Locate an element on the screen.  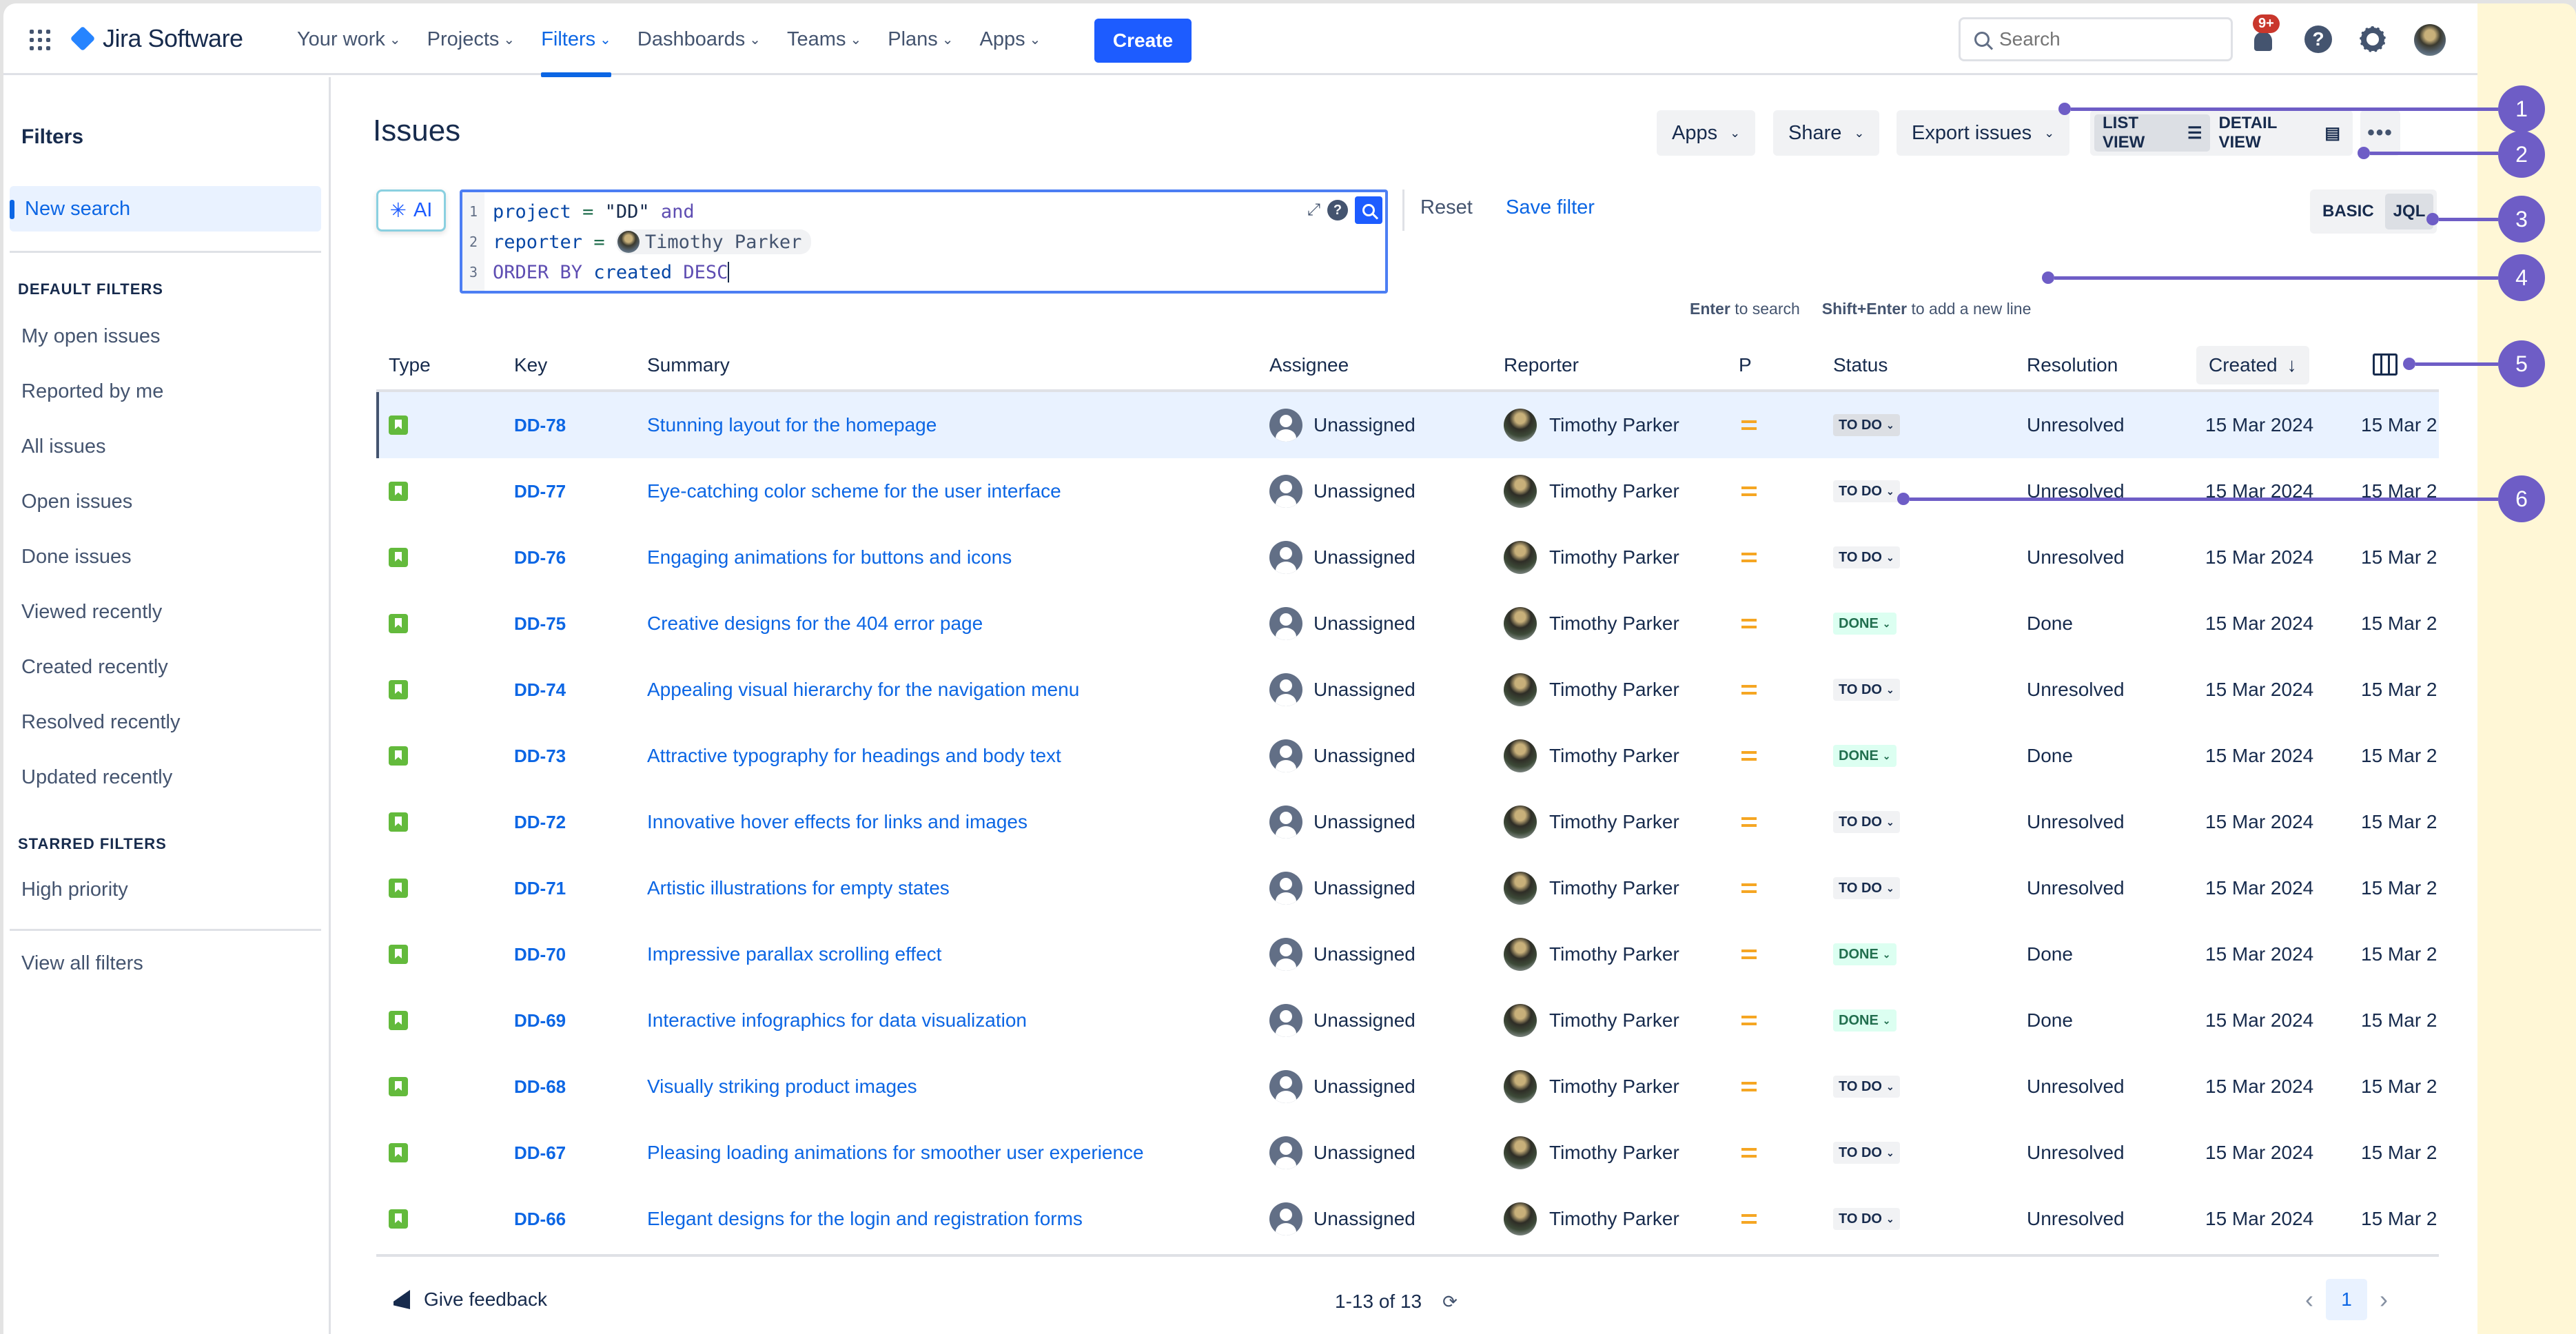
sidebar-item-new-search: New search is located at coordinates (165, 209).